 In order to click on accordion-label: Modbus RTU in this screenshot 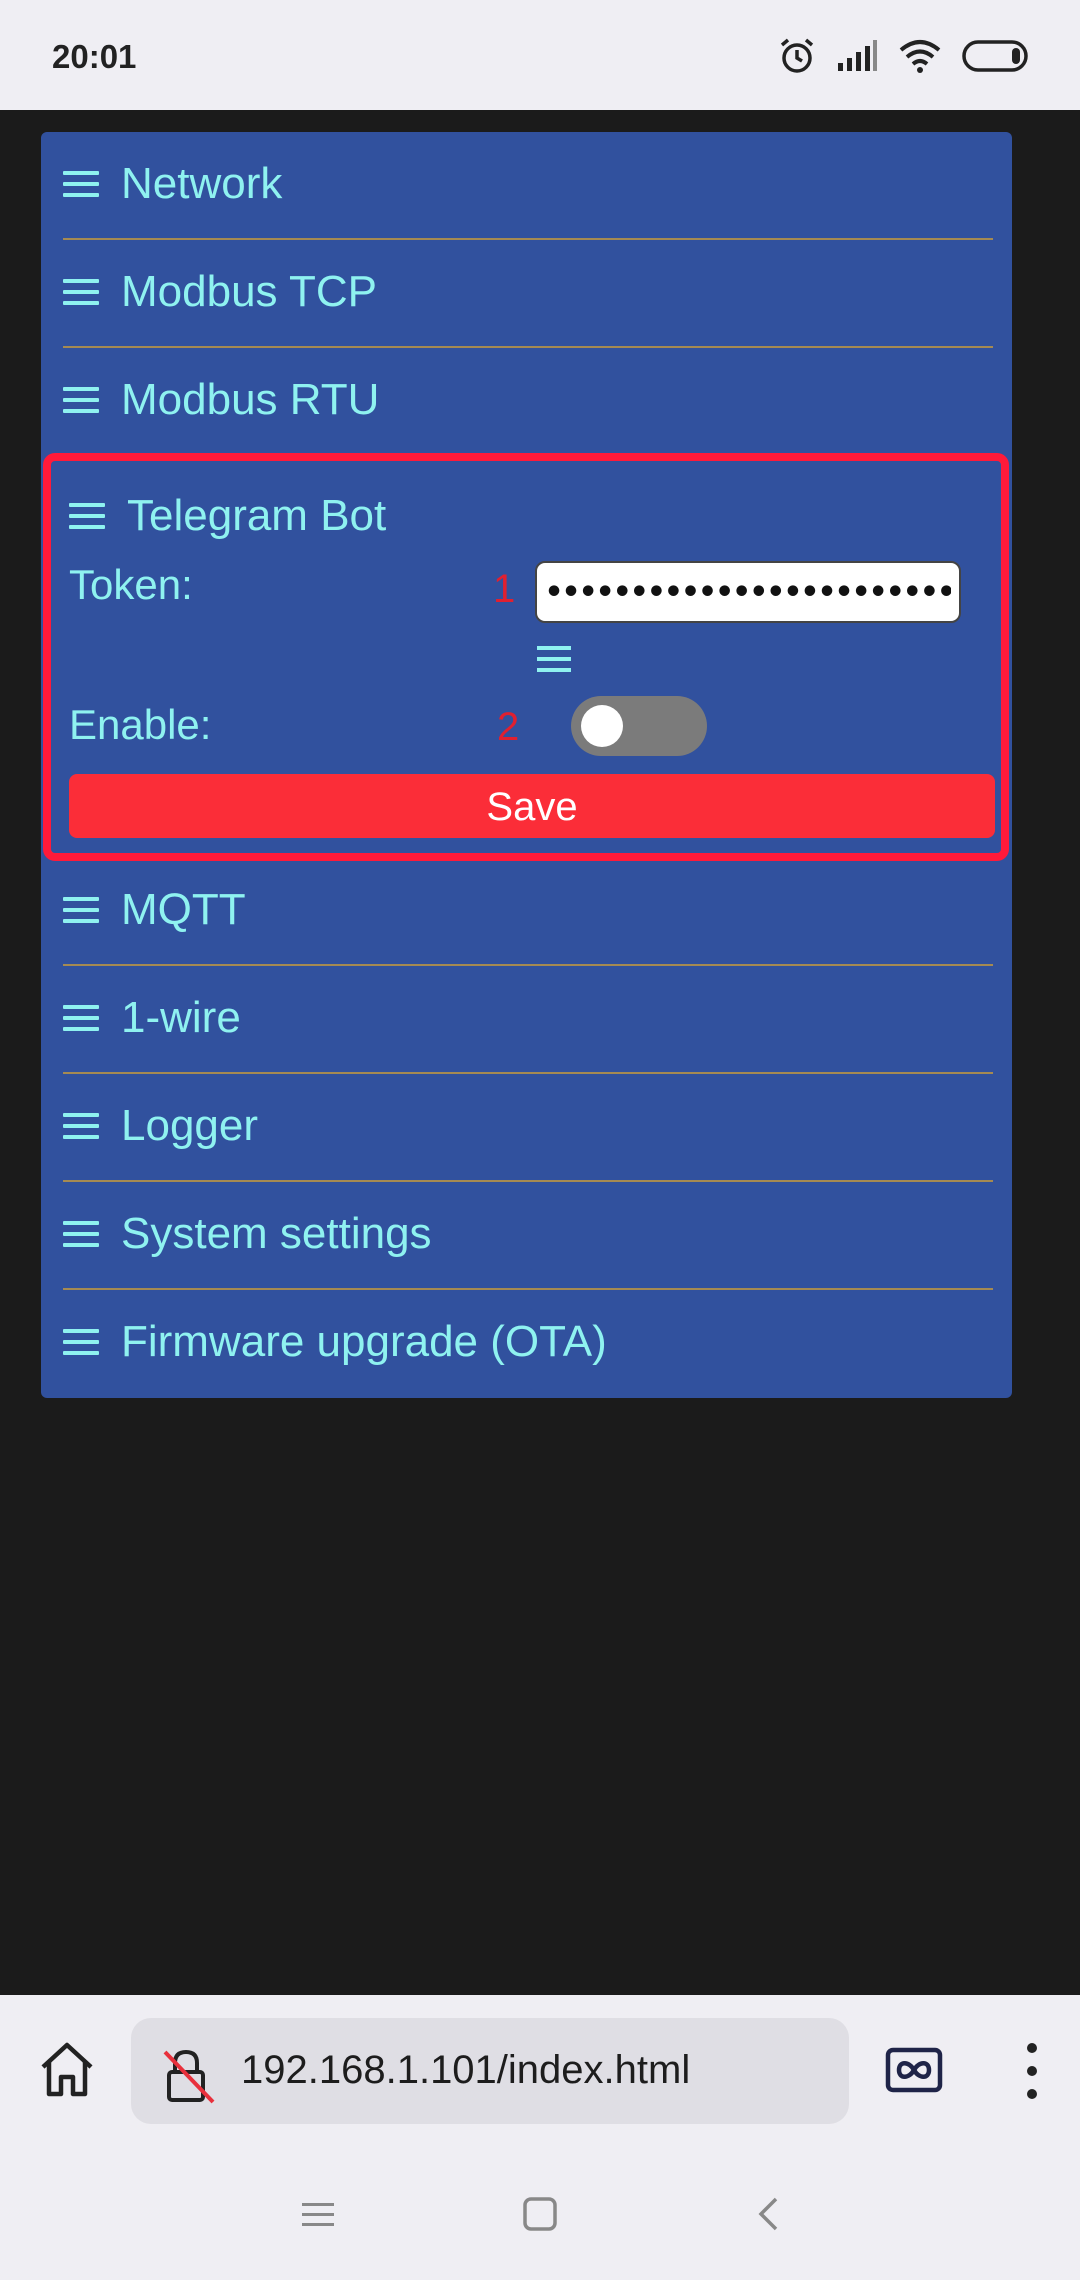, I will do `click(250, 399)`.